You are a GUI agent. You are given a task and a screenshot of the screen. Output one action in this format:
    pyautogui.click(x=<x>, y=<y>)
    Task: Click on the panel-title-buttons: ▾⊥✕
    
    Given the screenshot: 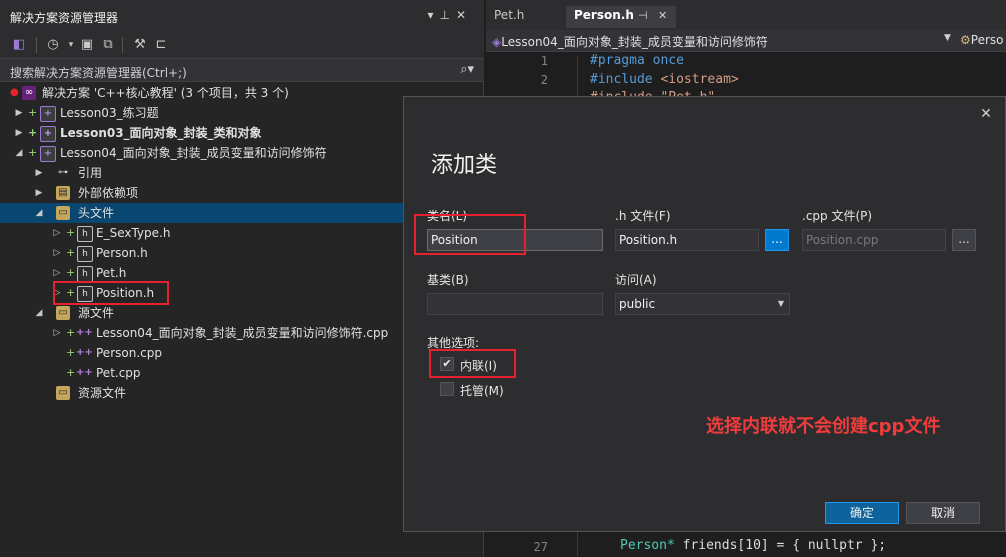 What is the action you would take?
    pyautogui.click(x=449, y=15)
    